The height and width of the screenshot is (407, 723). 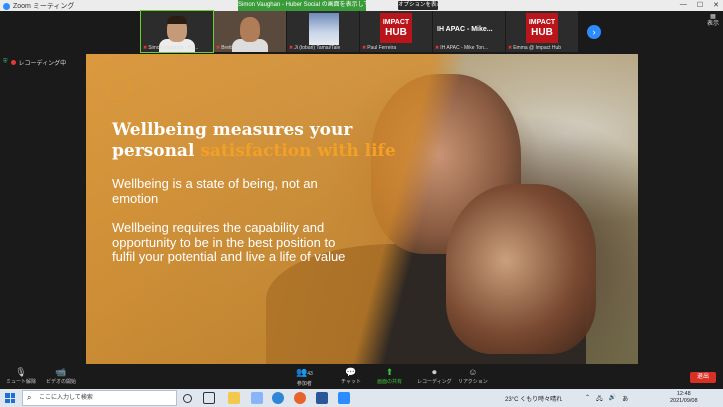 What do you see at coordinates (344, 398) in the screenshot?
I see `zoom-app-icon` at bounding box center [344, 398].